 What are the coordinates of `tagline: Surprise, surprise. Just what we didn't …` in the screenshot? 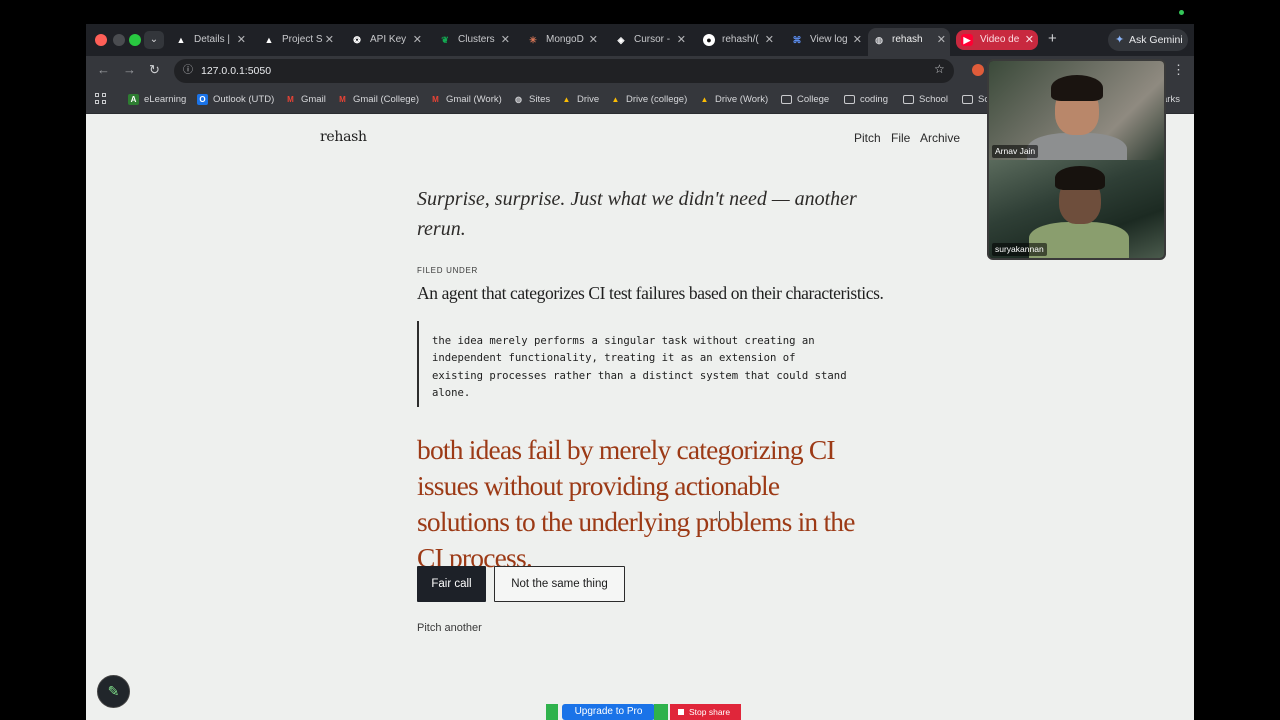 It's located at (637, 214).